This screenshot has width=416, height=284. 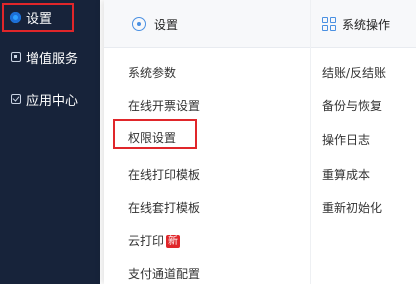 I want to click on settings-circle-icon, so click(x=139, y=24).